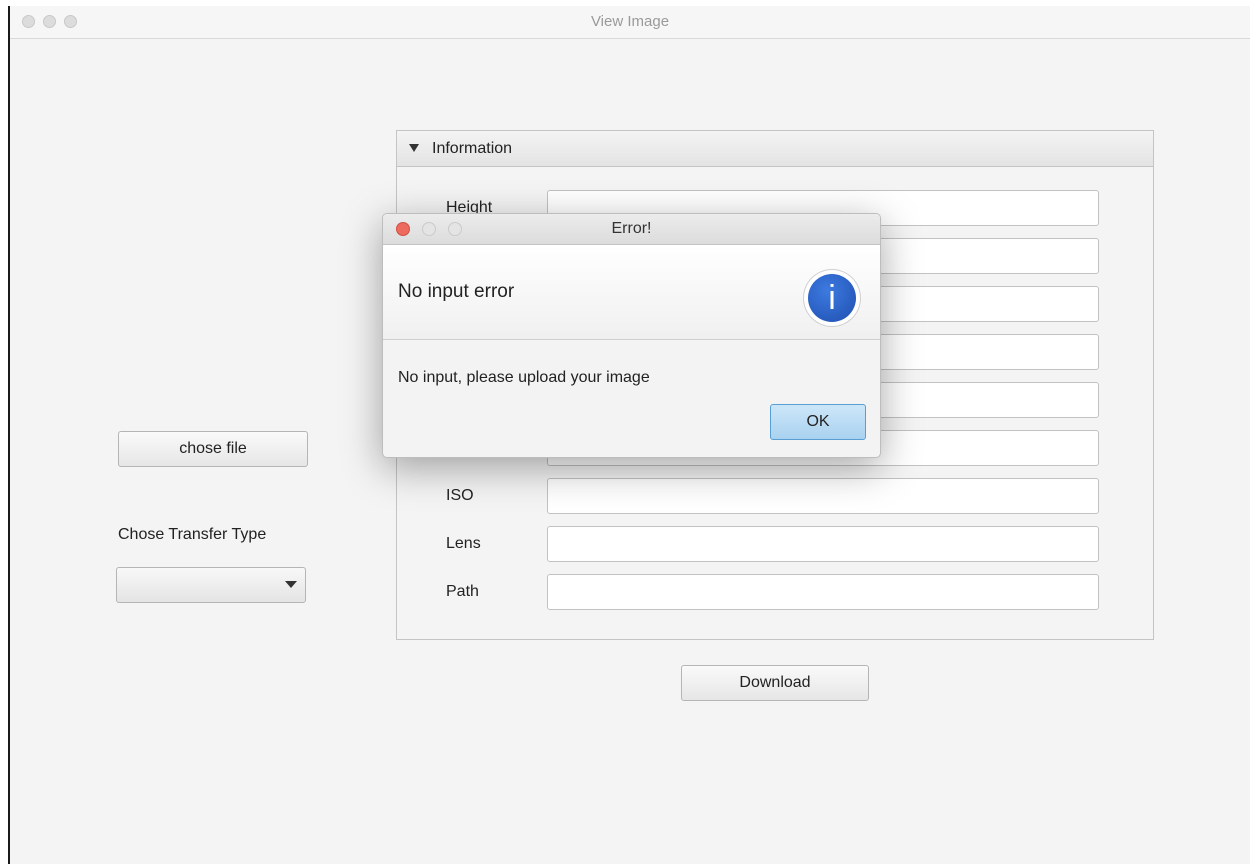 This screenshot has width=1250, height=864. I want to click on dialog-header-text: No input error, so click(456, 291).